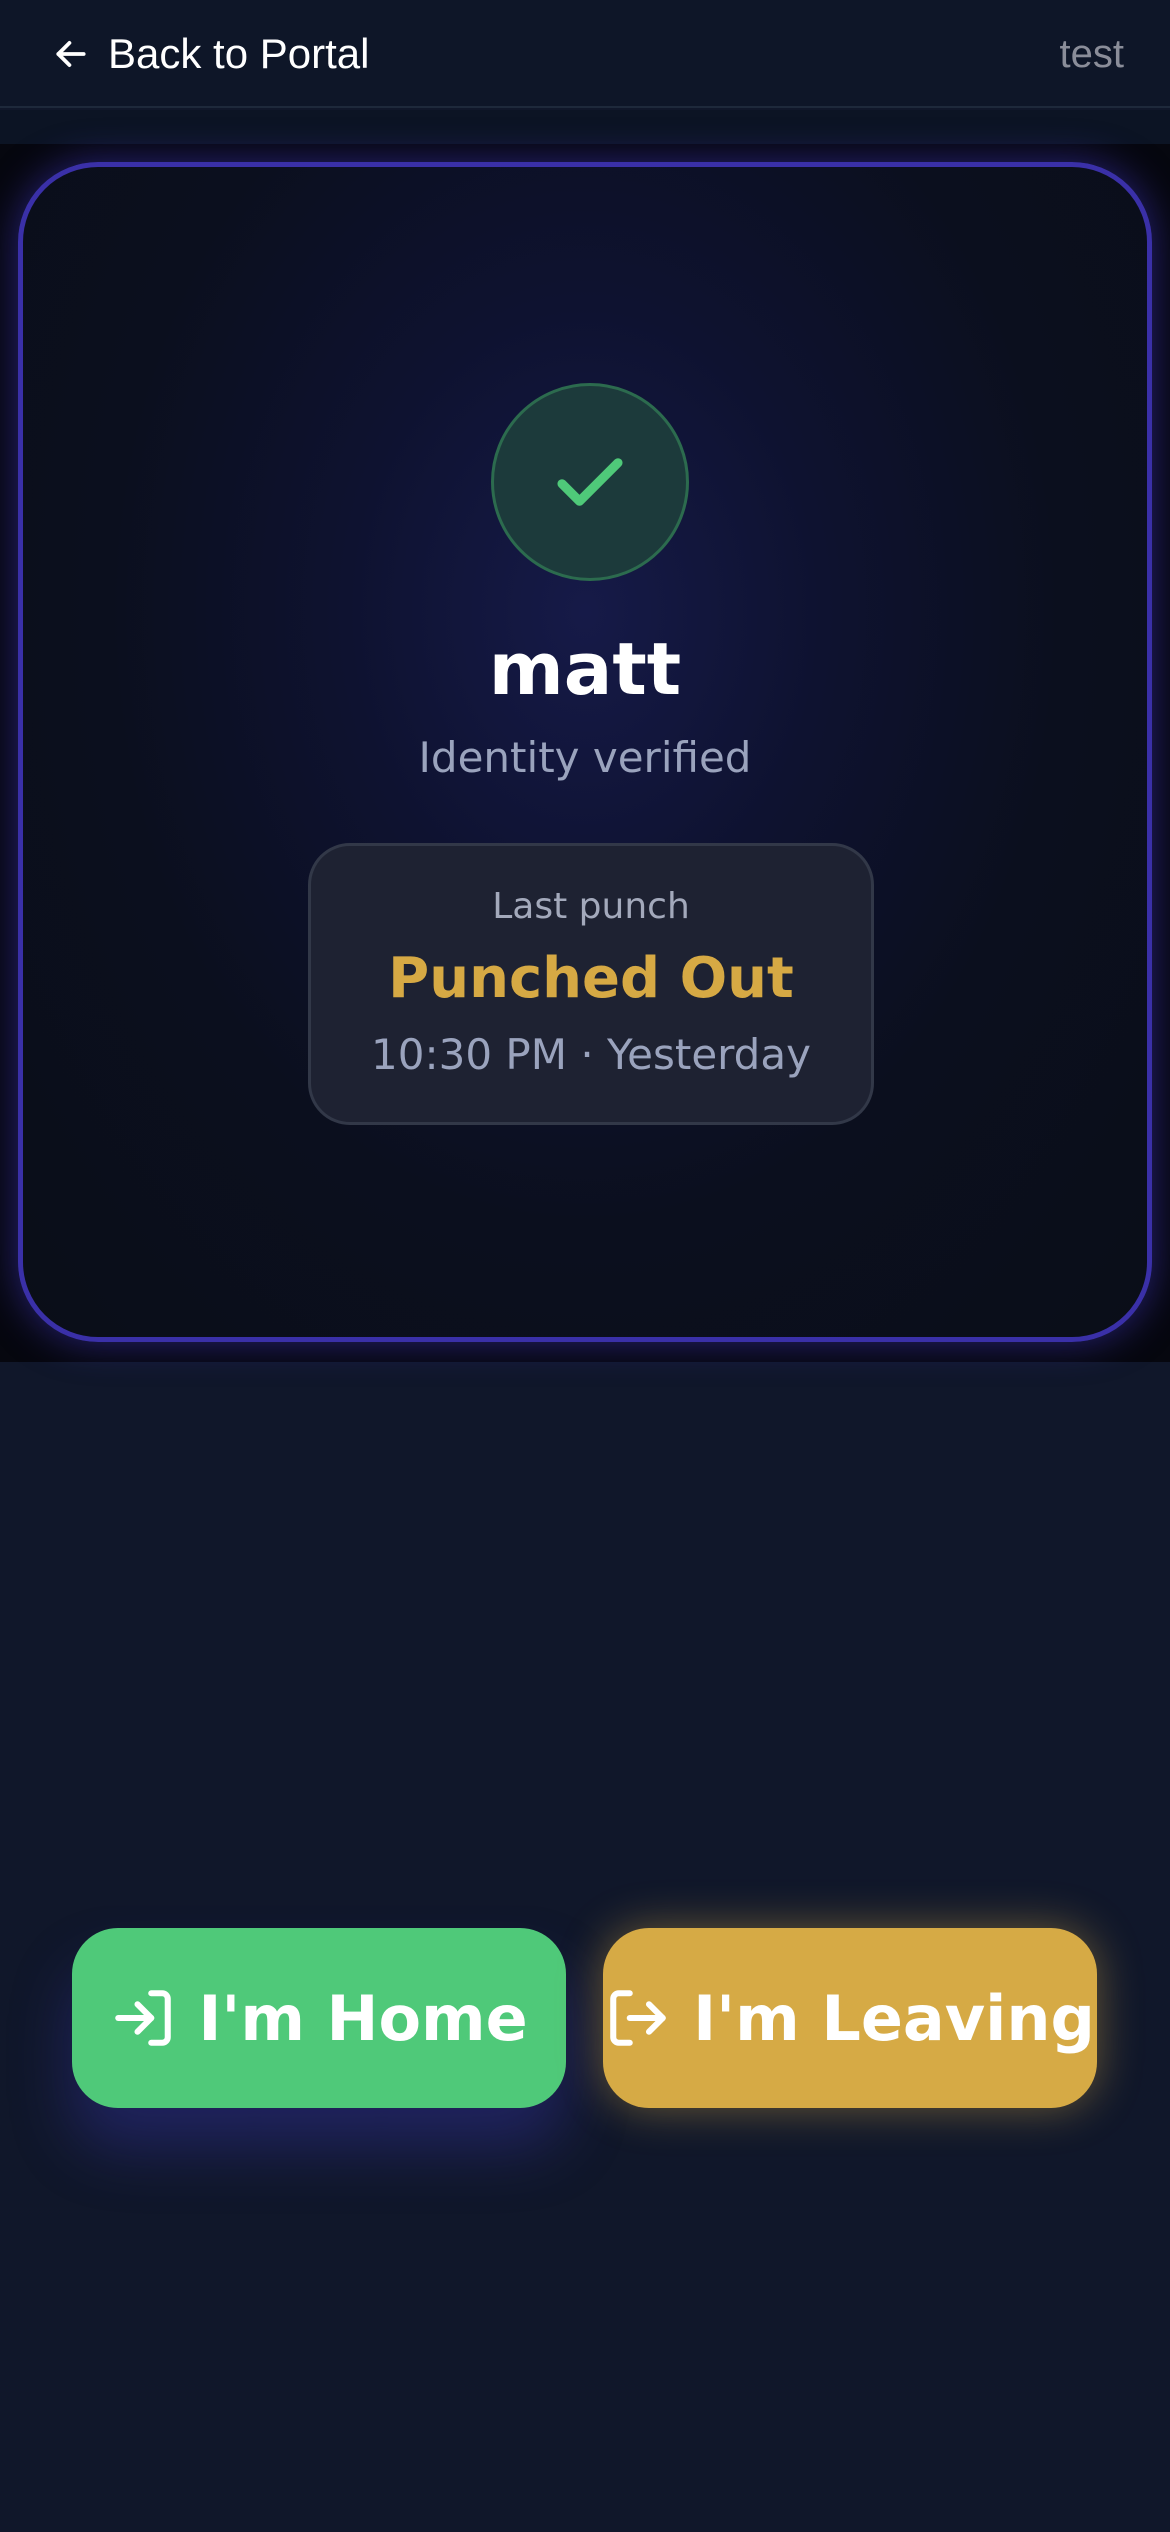  What do you see at coordinates (239, 53) in the screenshot?
I see `back-to-portal-label: Back to Portal` at bounding box center [239, 53].